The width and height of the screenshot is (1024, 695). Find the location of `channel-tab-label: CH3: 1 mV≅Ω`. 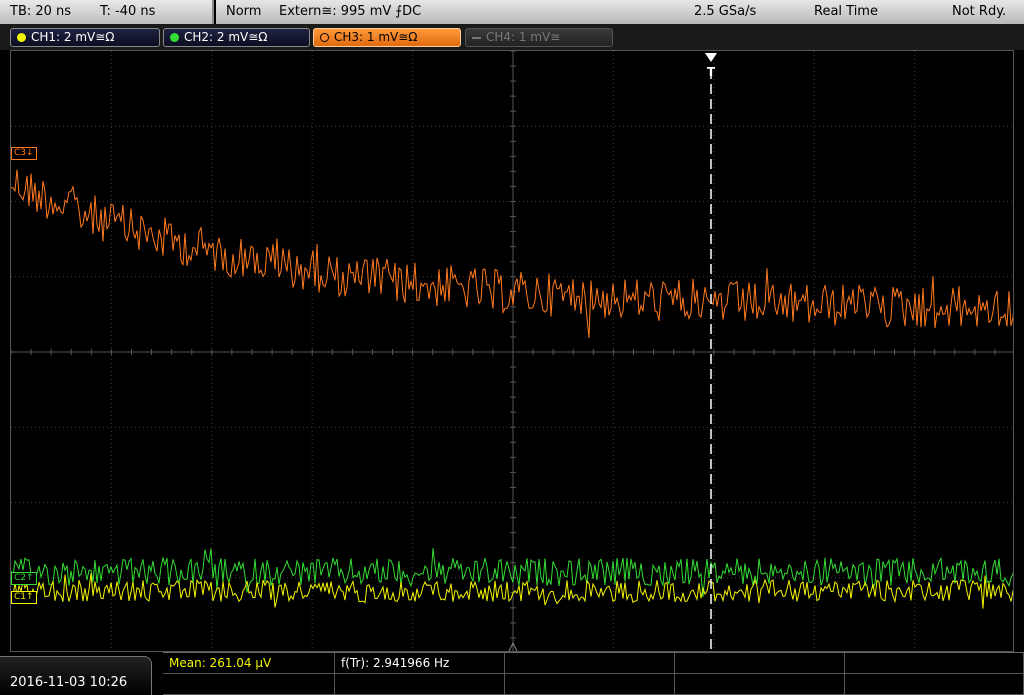

channel-tab-label: CH3: 1 mV≅Ω is located at coordinates (376, 37).